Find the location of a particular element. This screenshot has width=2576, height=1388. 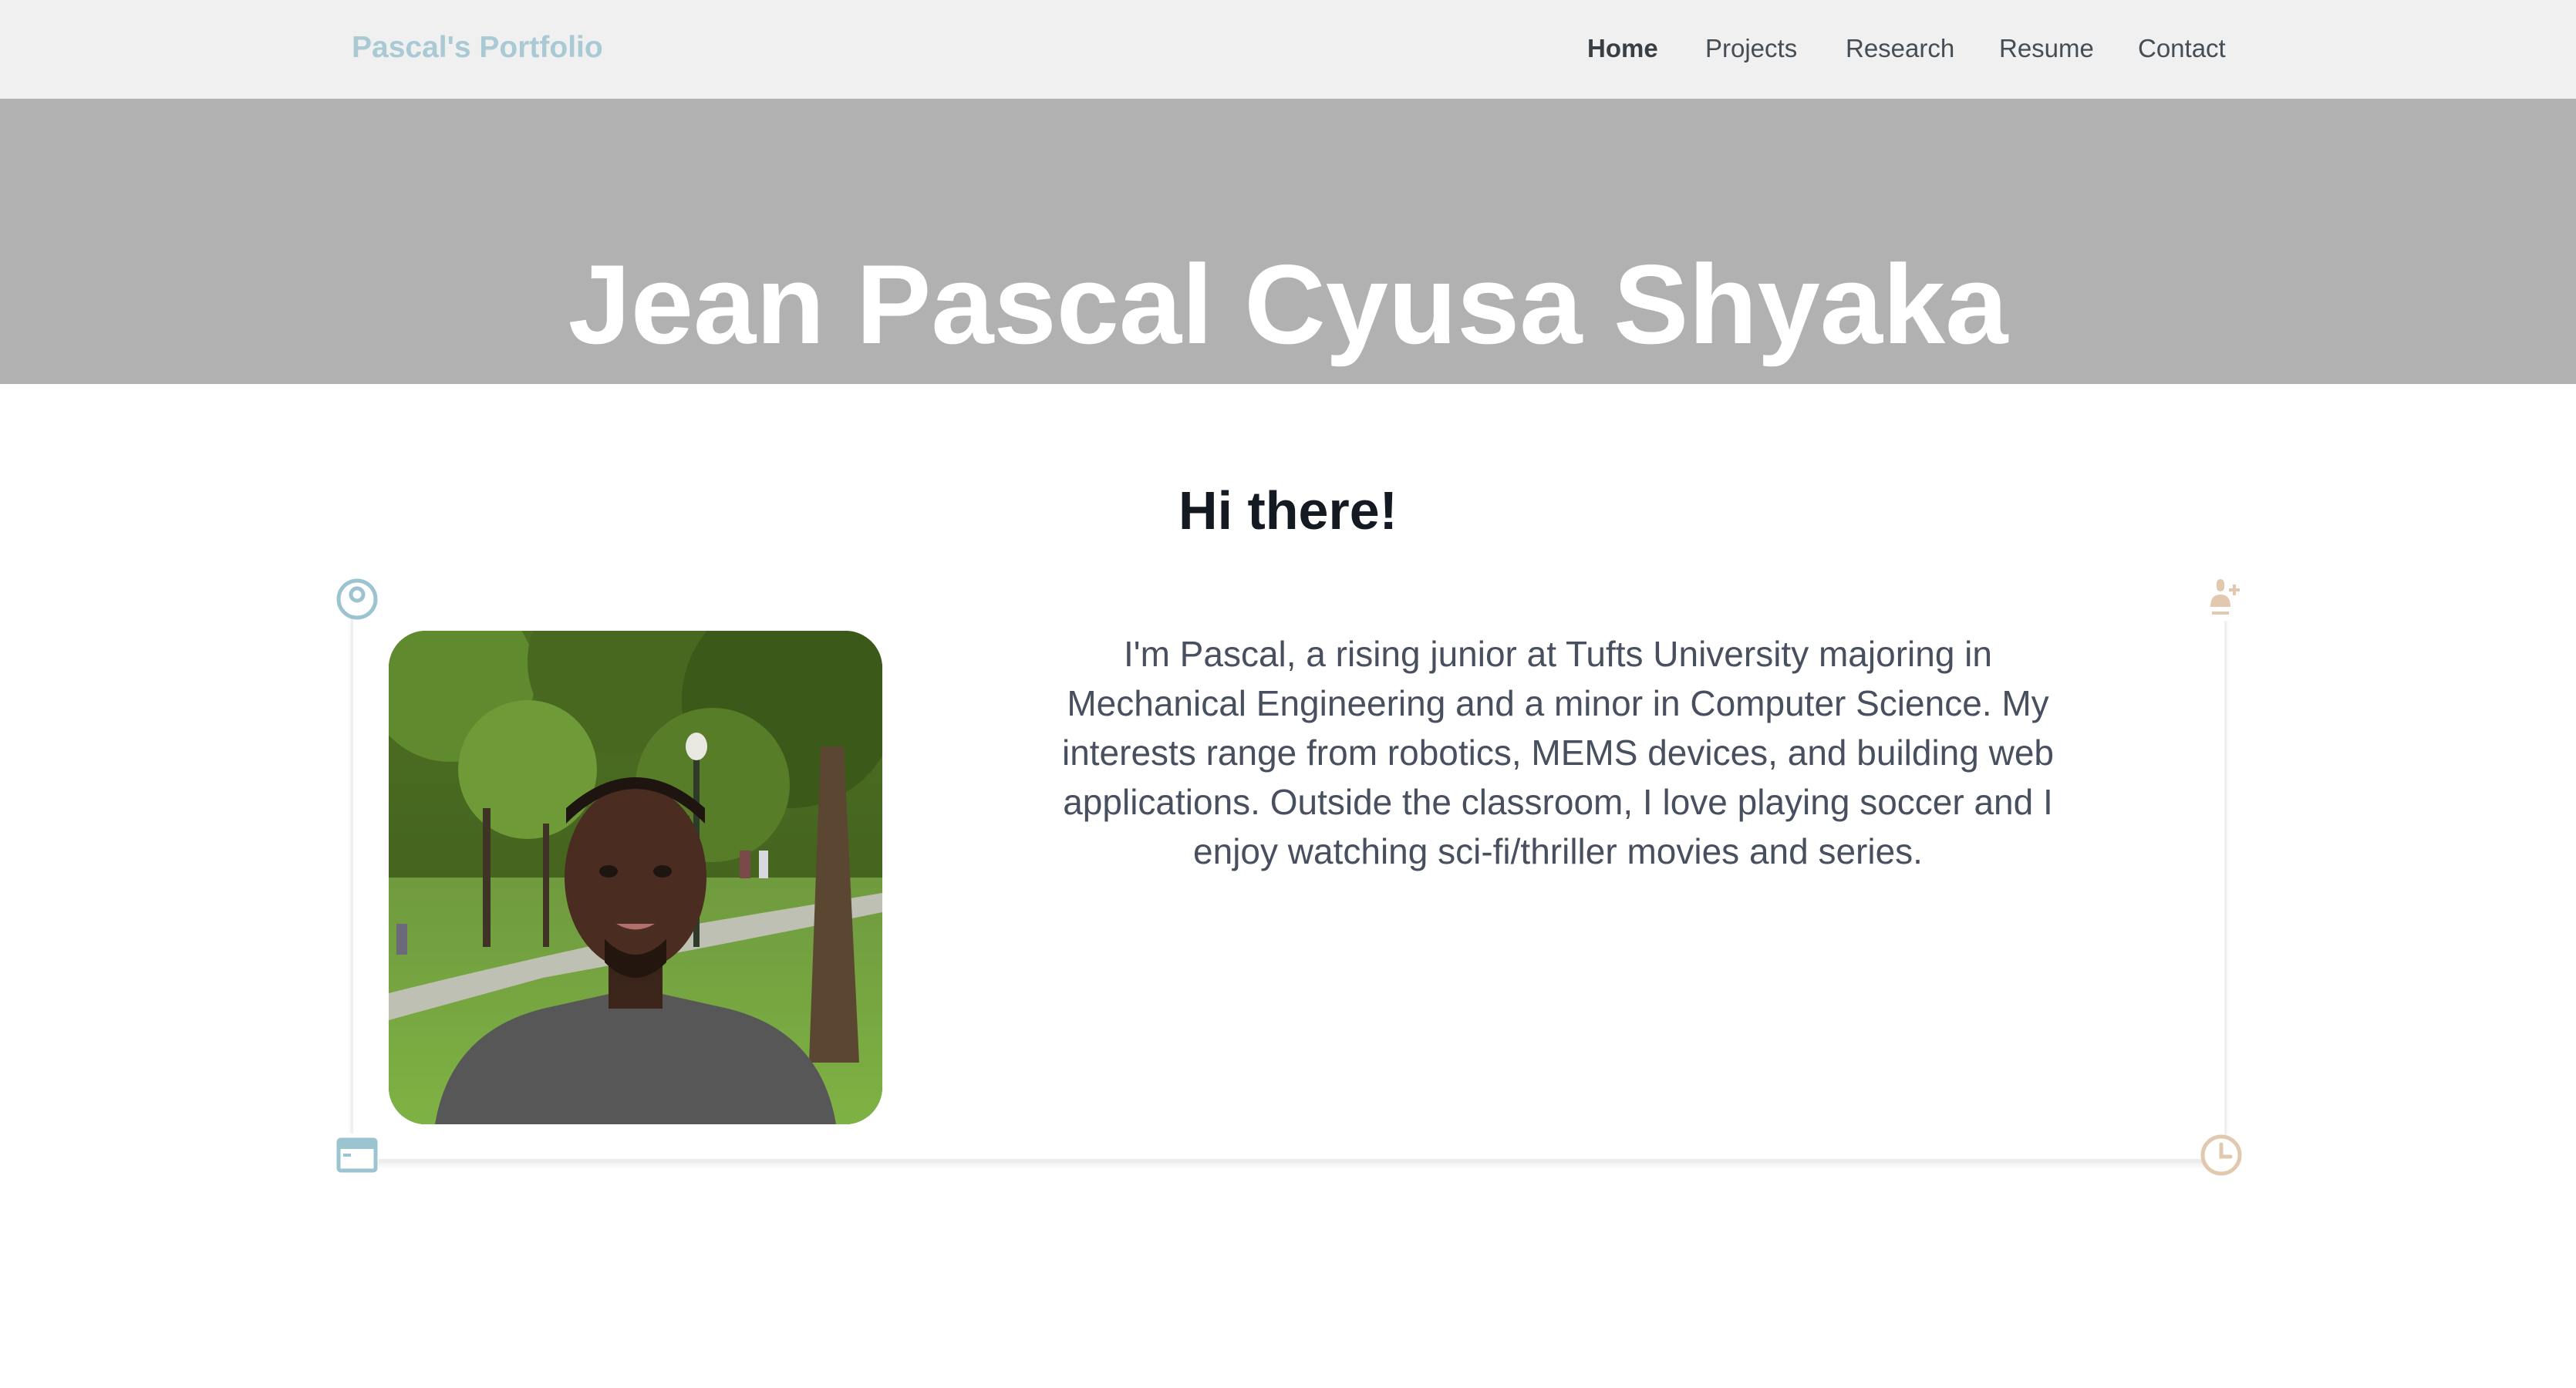

profile-photo-illustration is located at coordinates (635, 878).